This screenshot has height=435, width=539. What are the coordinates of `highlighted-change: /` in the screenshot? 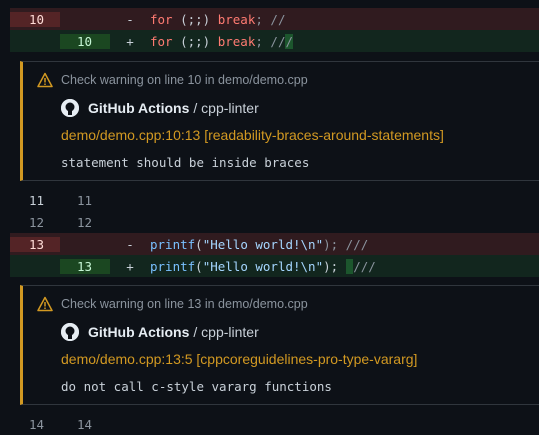 It's located at (289, 41).